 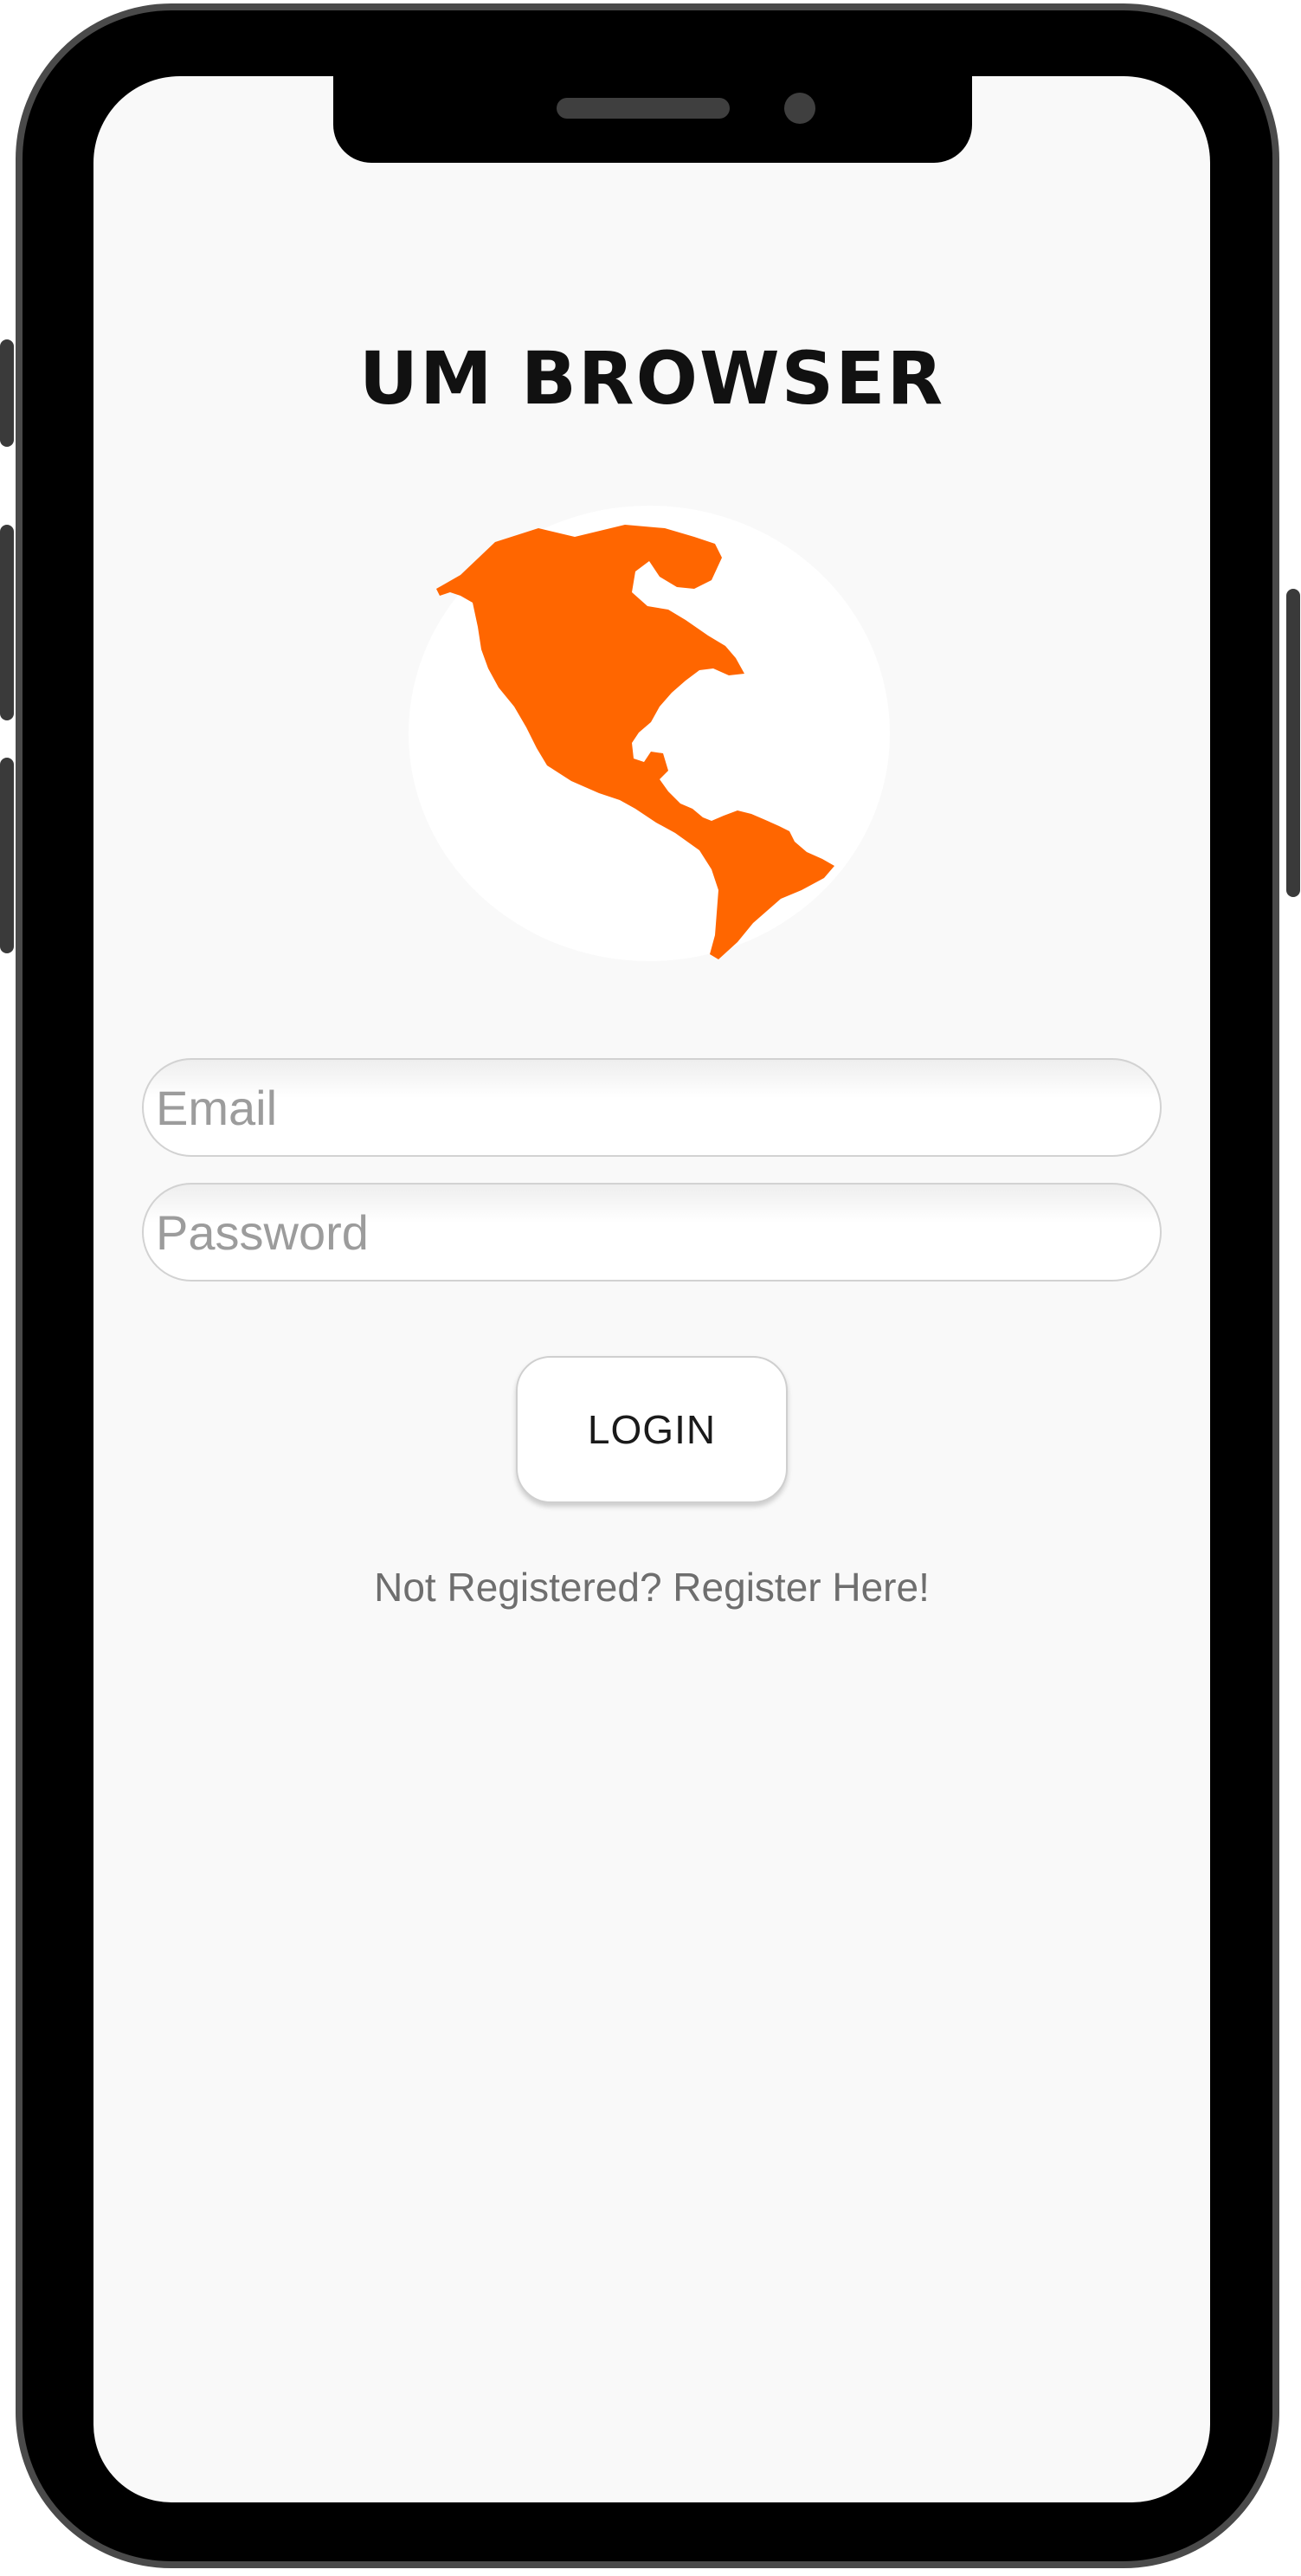 What do you see at coordinates (7, 622) in the screenshot?
I see `side-button-volume-up` at bounding box center [7, 622].